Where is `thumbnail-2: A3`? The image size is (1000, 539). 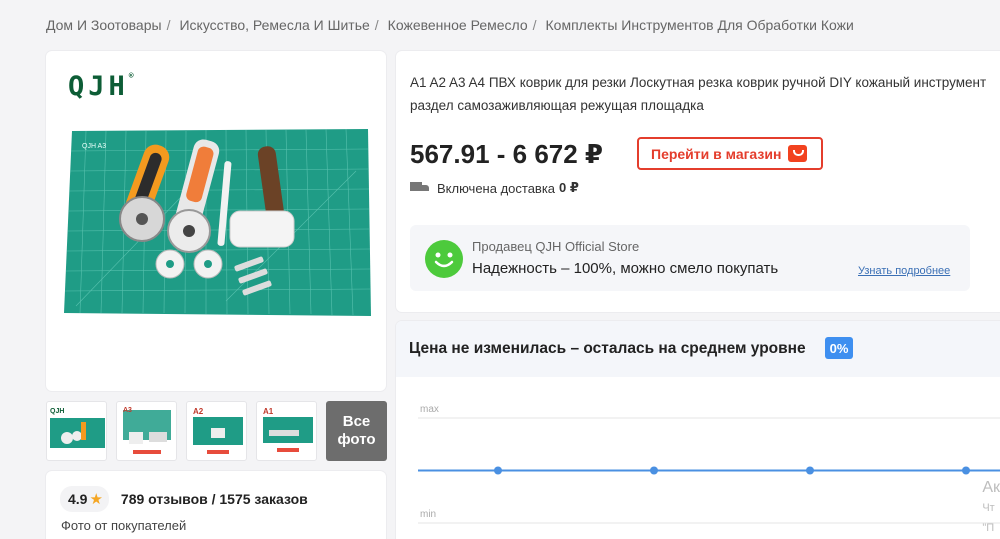 thumbnail-2: A3 is located at coordinates (146, 431).